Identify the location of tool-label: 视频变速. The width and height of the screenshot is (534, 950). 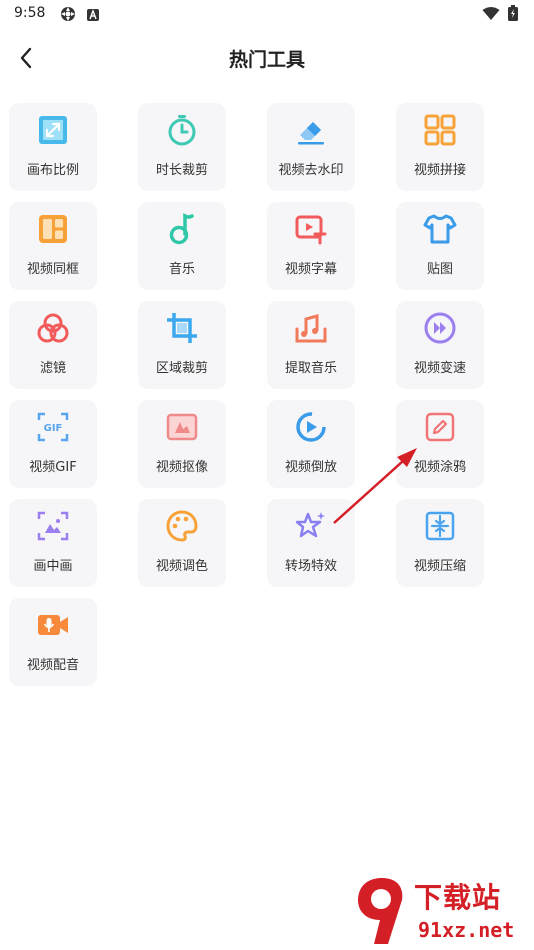
(439, 368).